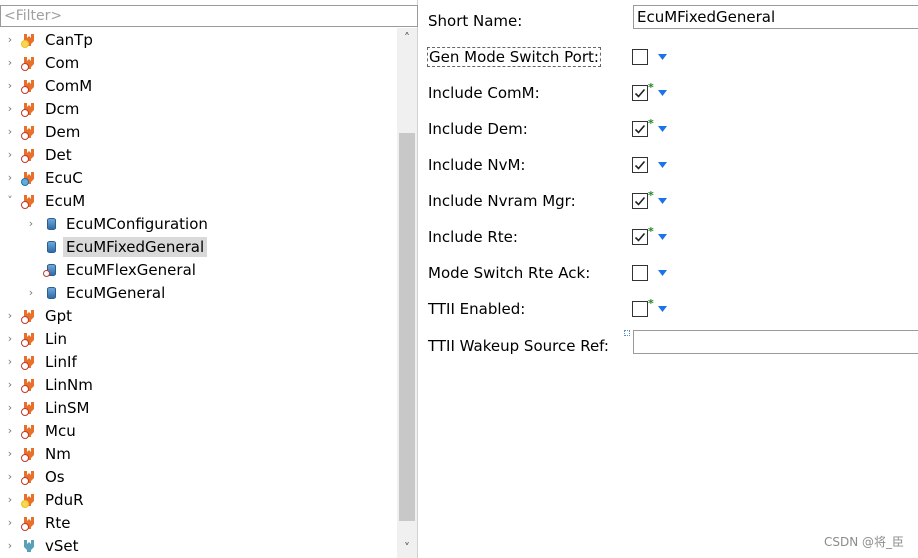  Describe the element at coordinates (407, 548) in the screenshot. I see `scroll-down-icon: ˅` at that location.